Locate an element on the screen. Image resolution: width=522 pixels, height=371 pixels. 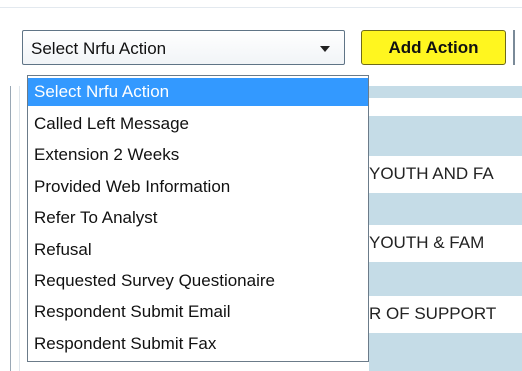
dropdown-option: Refusal is located at coordinates (198, 250).